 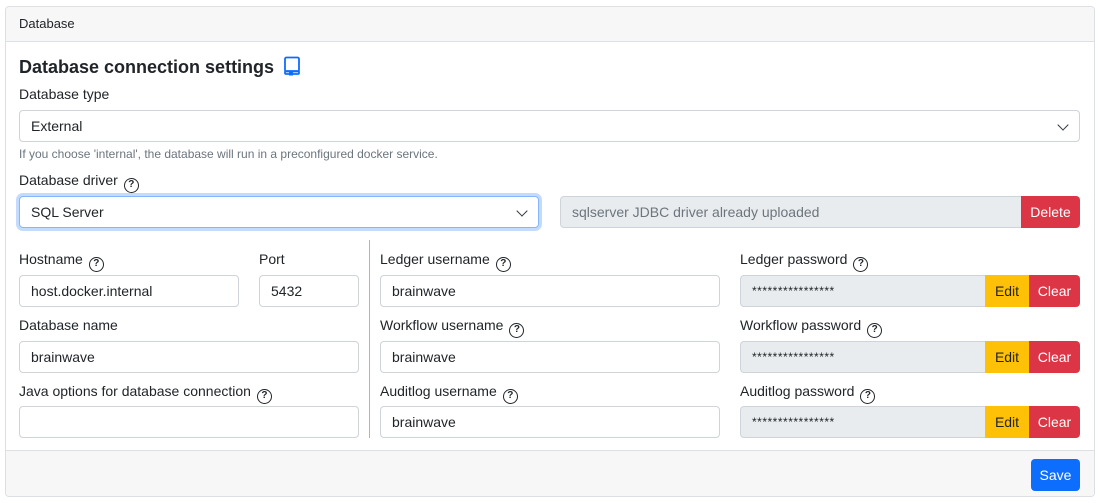 I want to click on section-title-text: Database connection settings, so click(x=147, y=67).